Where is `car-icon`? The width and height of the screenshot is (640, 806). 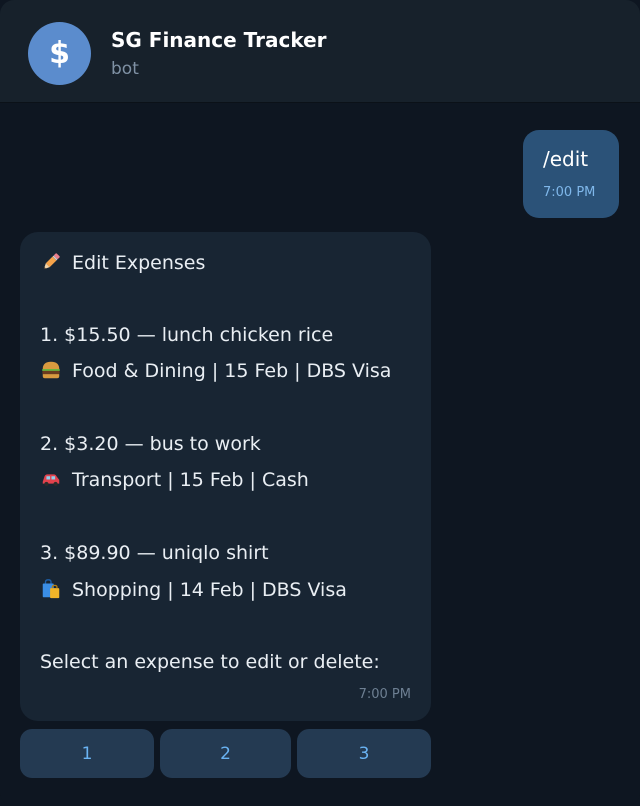 car-icon is located at coordinates (51, 480).